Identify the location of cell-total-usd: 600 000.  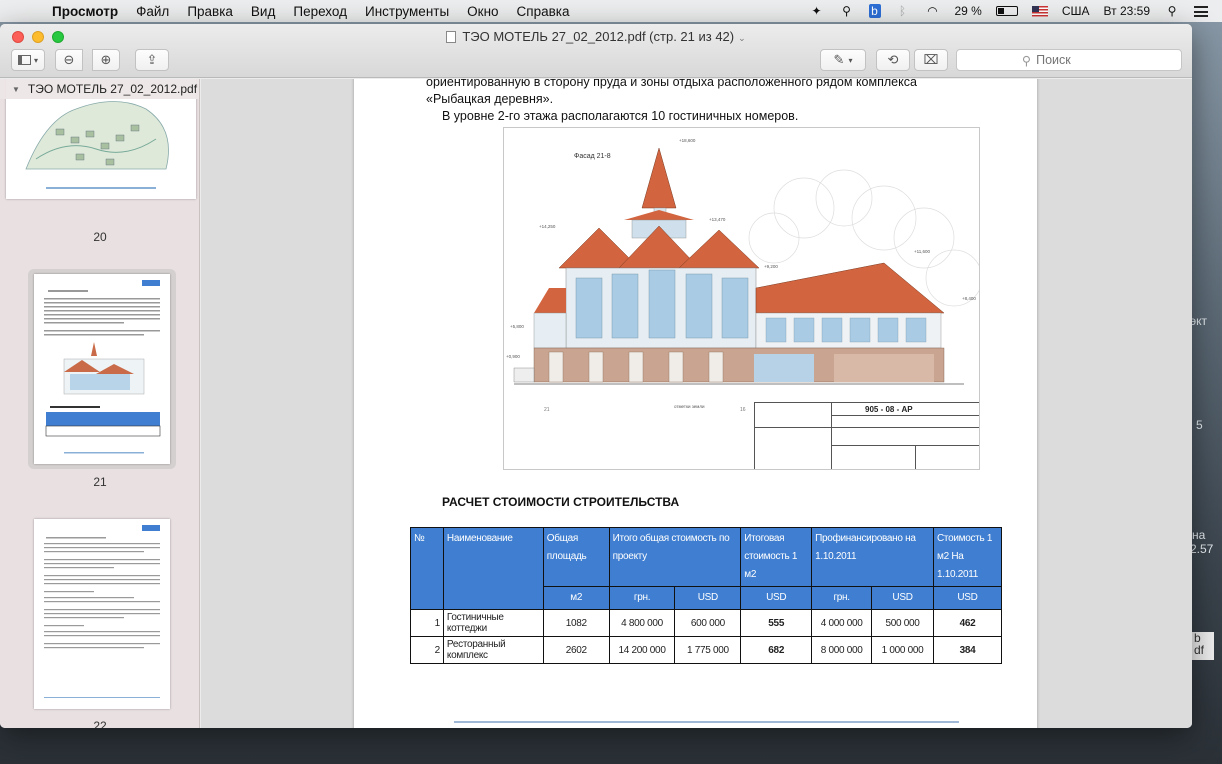
(708, 623).